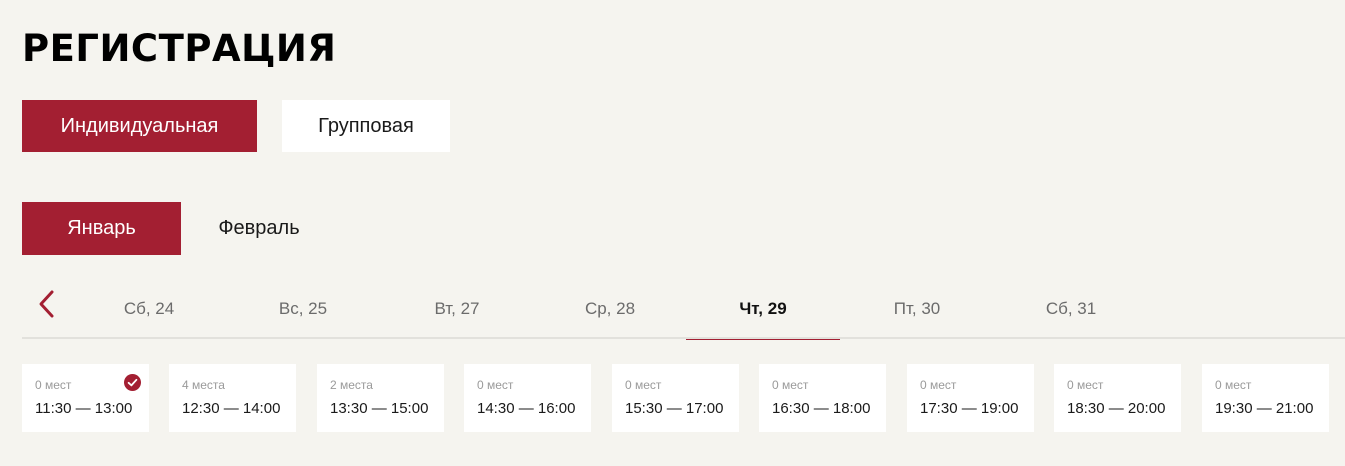  I want to click on slot-time: 18:30 — 20:00, so click(1116, 408).